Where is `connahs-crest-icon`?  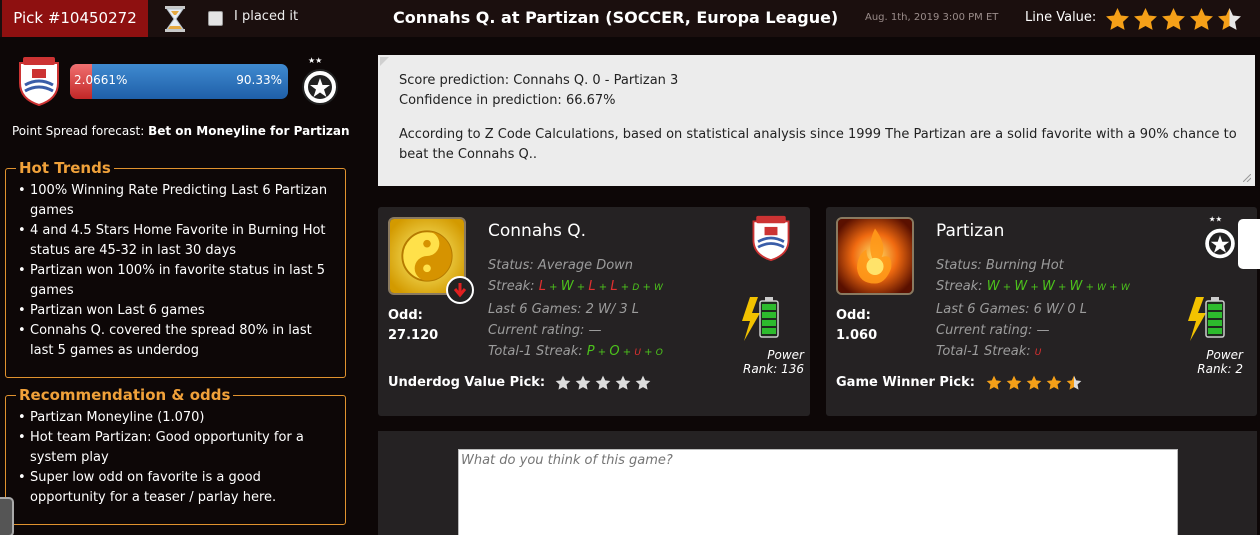 connahs-crest-icon is located at coordinates (39, 82).